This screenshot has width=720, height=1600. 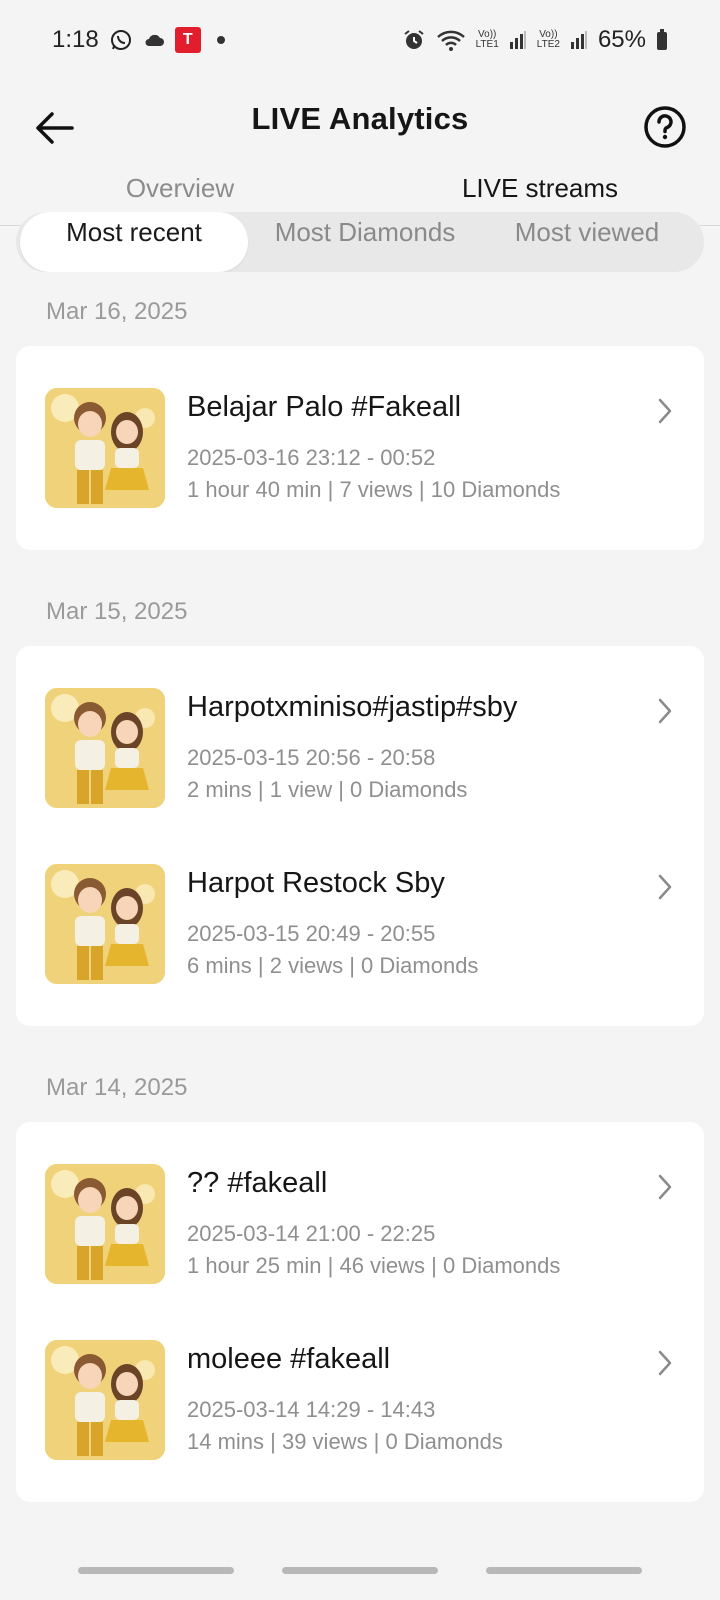 I want to click on sort-most-recent: Most recent, so click(x=134, y=242).